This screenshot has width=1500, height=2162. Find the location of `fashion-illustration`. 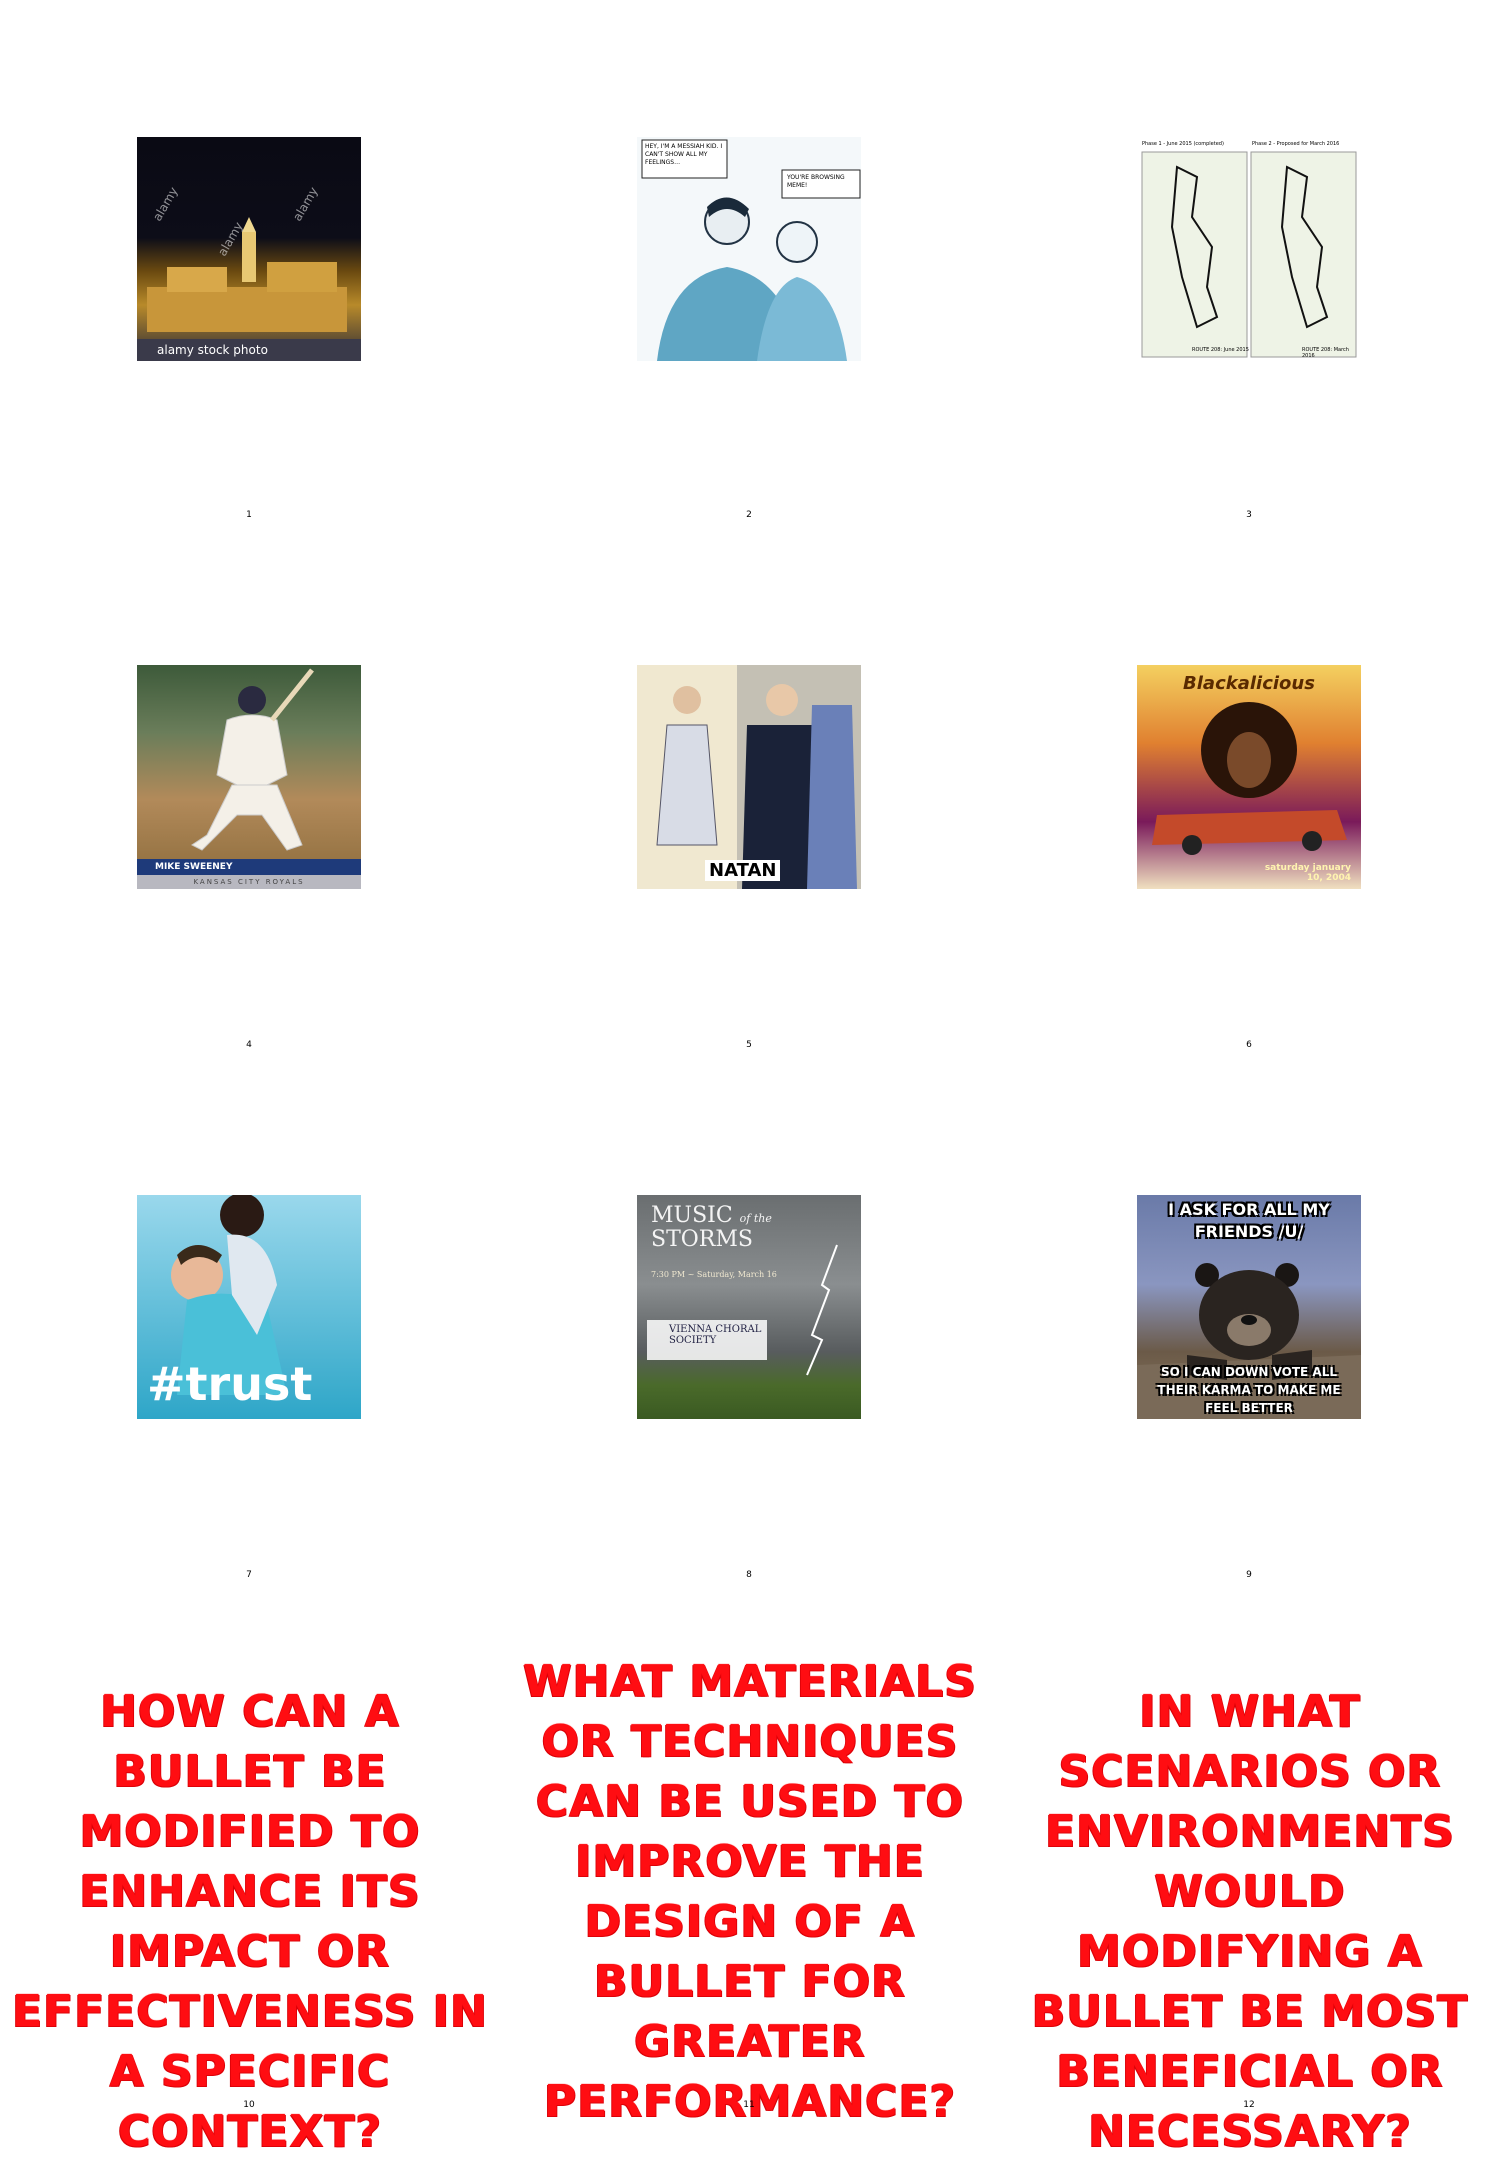

fashion-illustration is located at coordinates (749, 777).